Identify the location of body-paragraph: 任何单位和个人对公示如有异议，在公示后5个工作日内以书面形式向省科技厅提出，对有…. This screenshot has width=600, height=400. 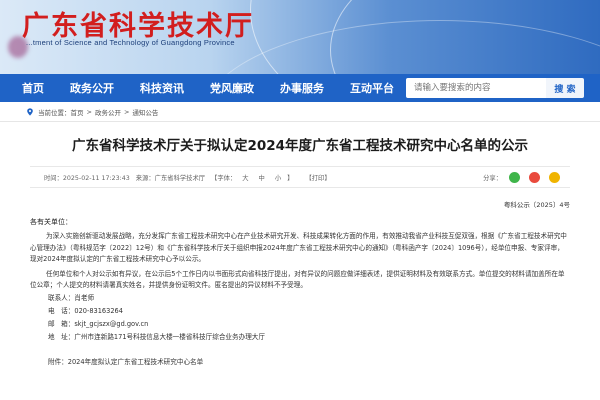
(297, 279).